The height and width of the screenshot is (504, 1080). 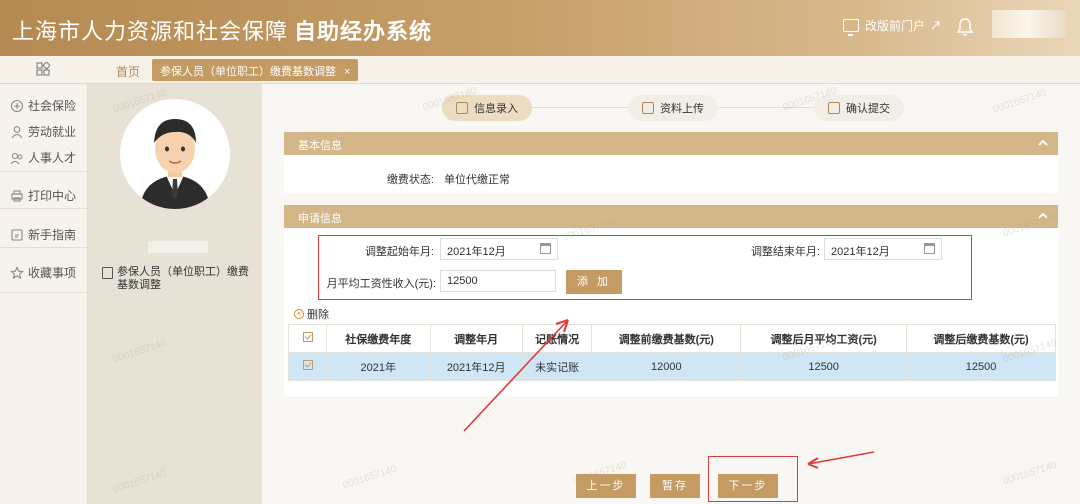 I want to click on document-icon, so click(x=107, y=273).